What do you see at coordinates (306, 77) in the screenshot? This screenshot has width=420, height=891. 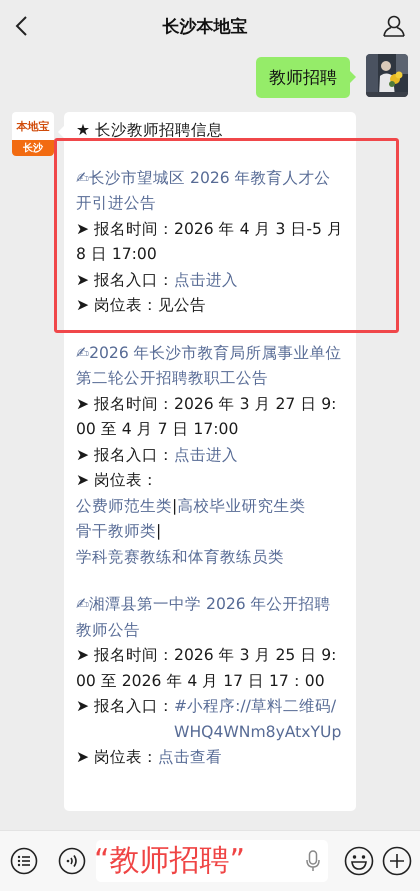 I see `sent-message: 教师招聘` at bounding box center [306, 77].